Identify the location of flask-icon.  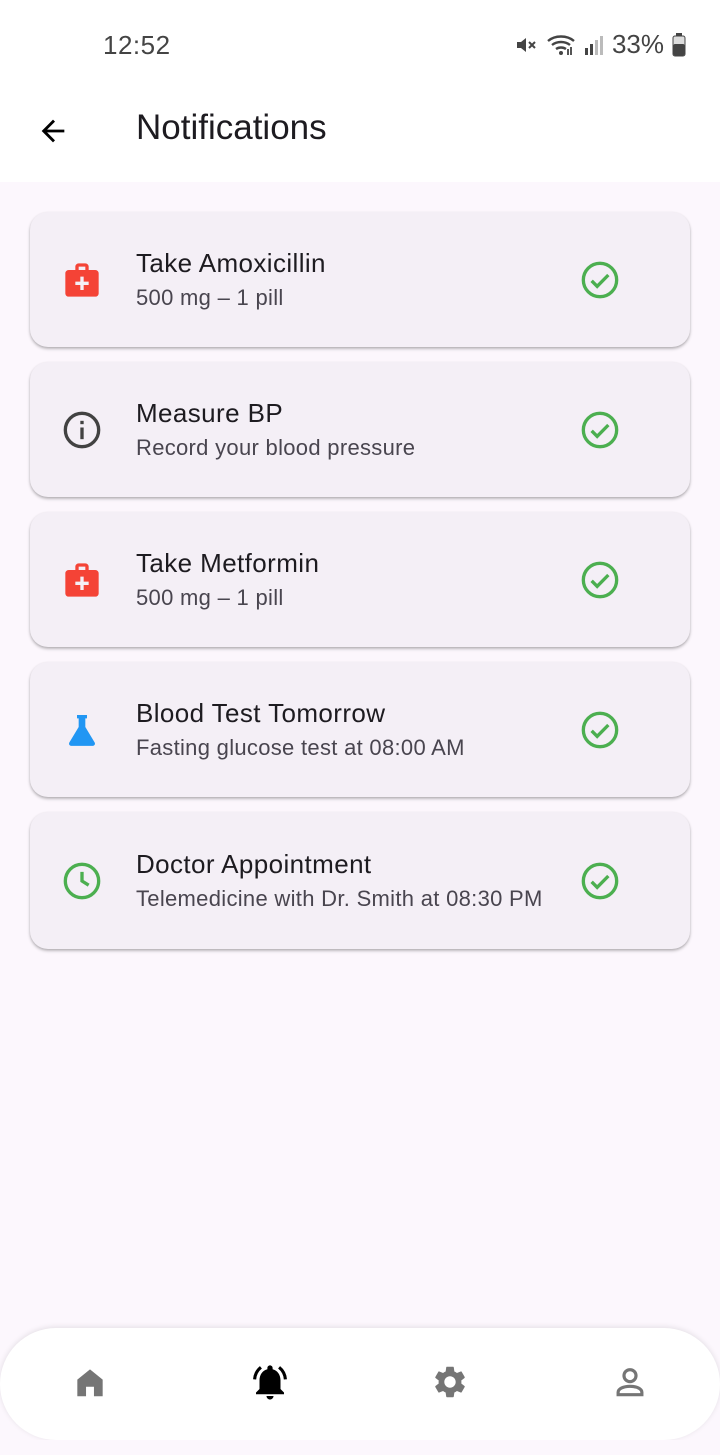
(82, 730).